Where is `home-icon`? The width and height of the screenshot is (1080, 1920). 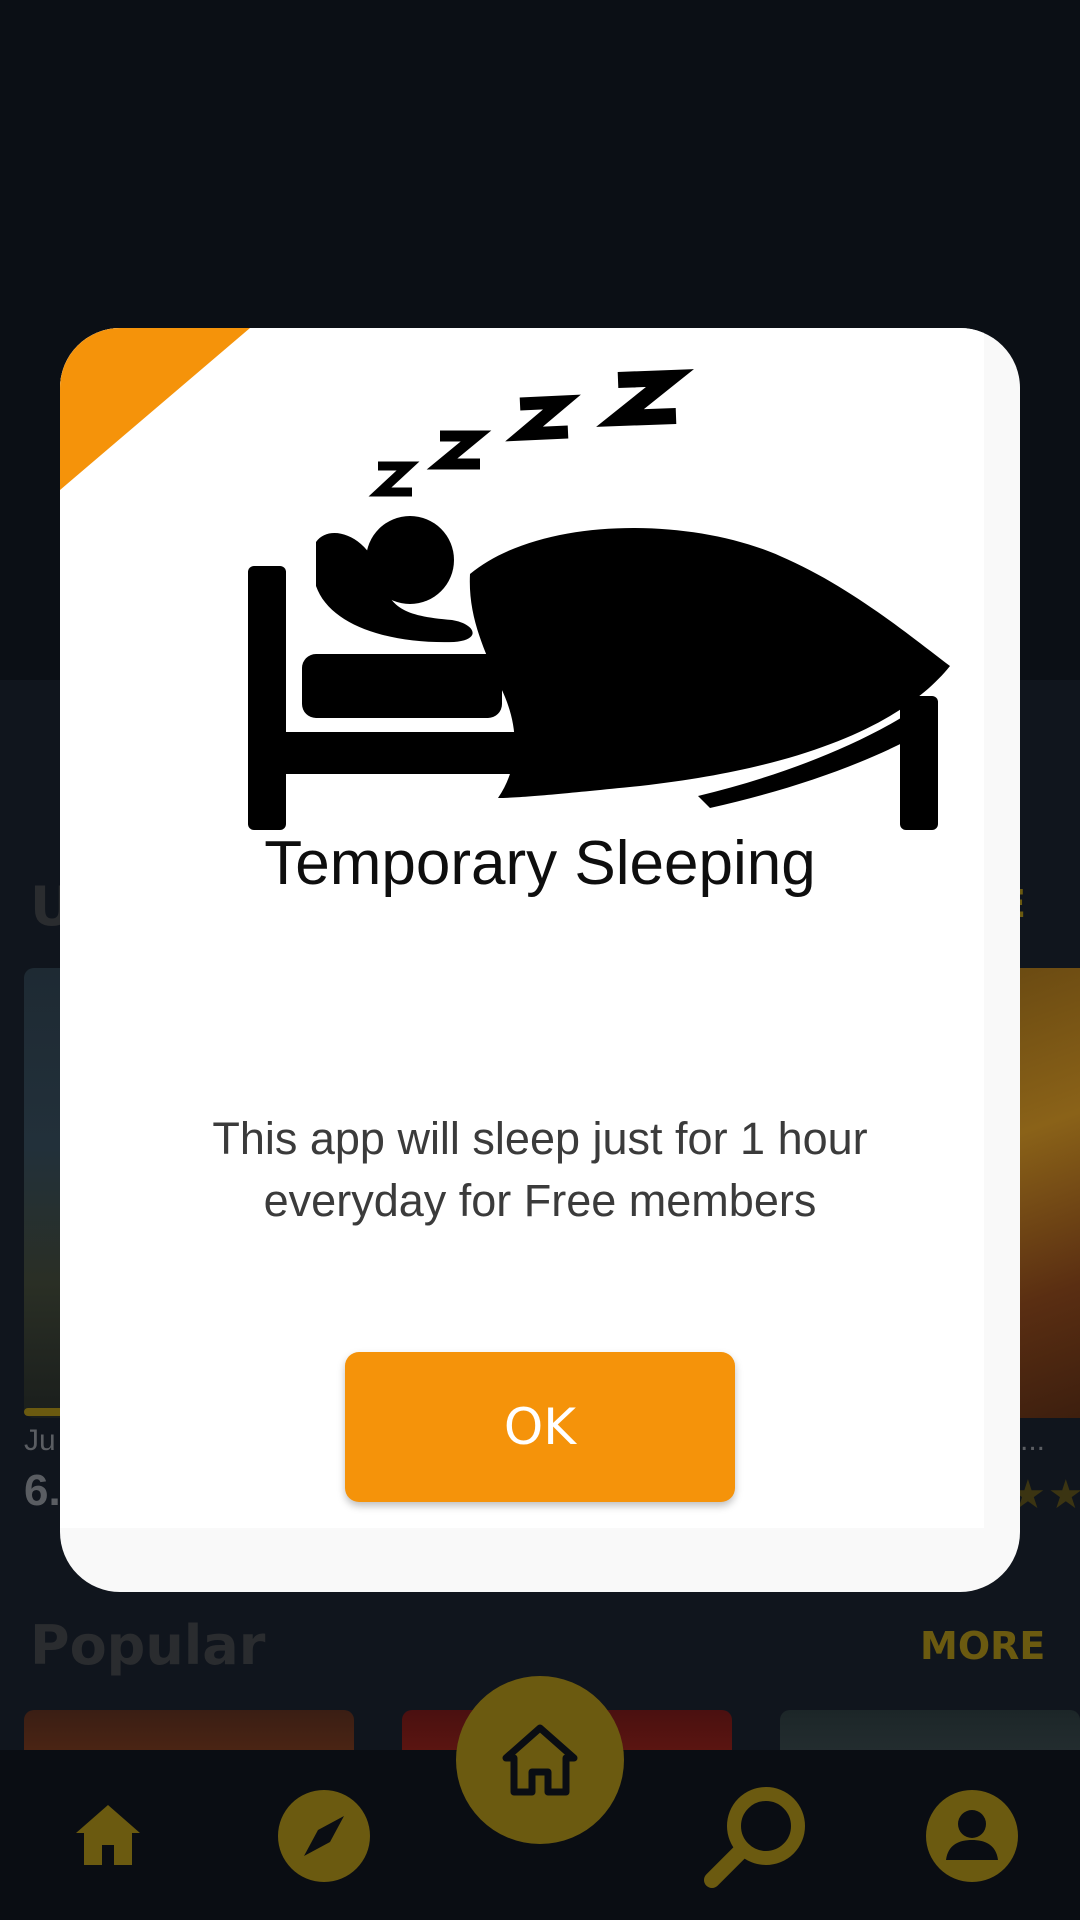
home-icon is located at coordinates (108, 1835).